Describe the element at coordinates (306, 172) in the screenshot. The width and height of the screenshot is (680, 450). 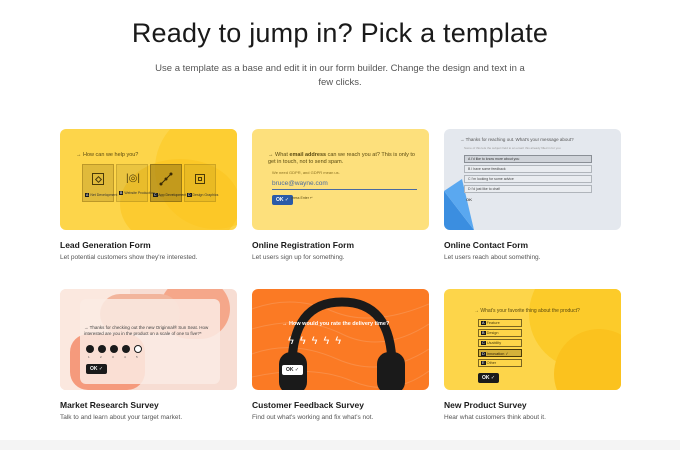
I see `preview-hint: We need GDPR, and GDPR mean us.` at that location.